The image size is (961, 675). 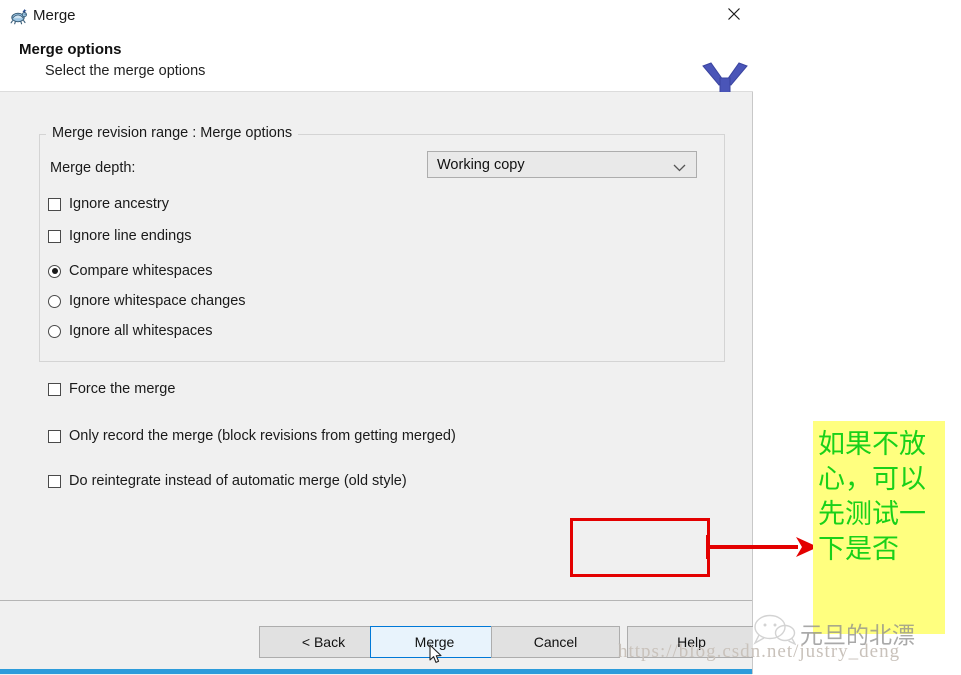 What do you see at coordinates (70, 49) in the screenshot?
I see `page-title: Merge options` at bounding box center [70, 49].